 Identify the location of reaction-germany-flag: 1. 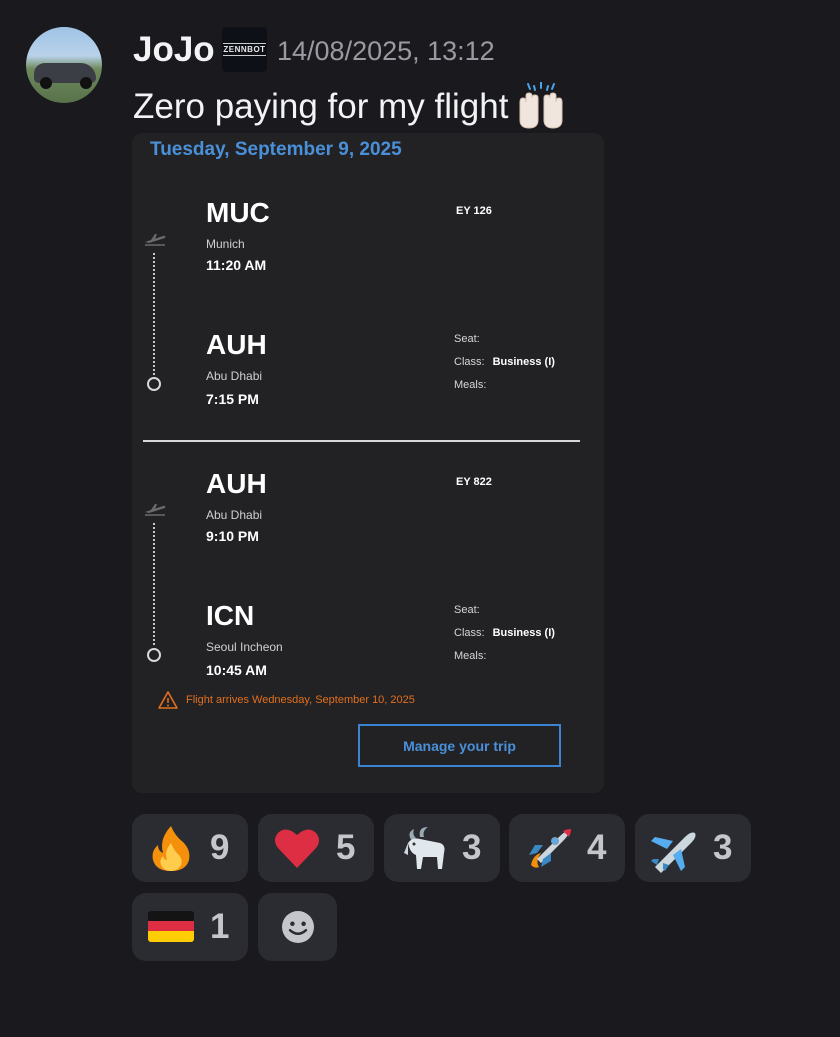
(190, 927).